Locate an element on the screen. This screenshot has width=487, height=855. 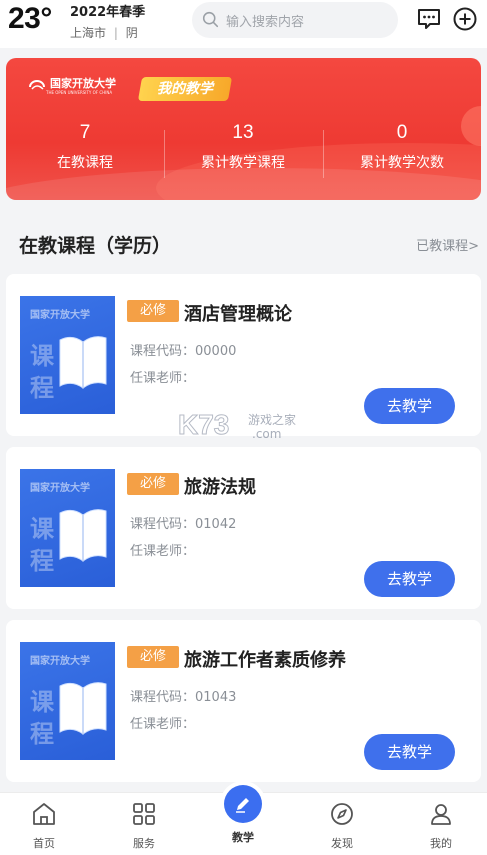
nav-teaching-button is located at coordinates (243, 804).